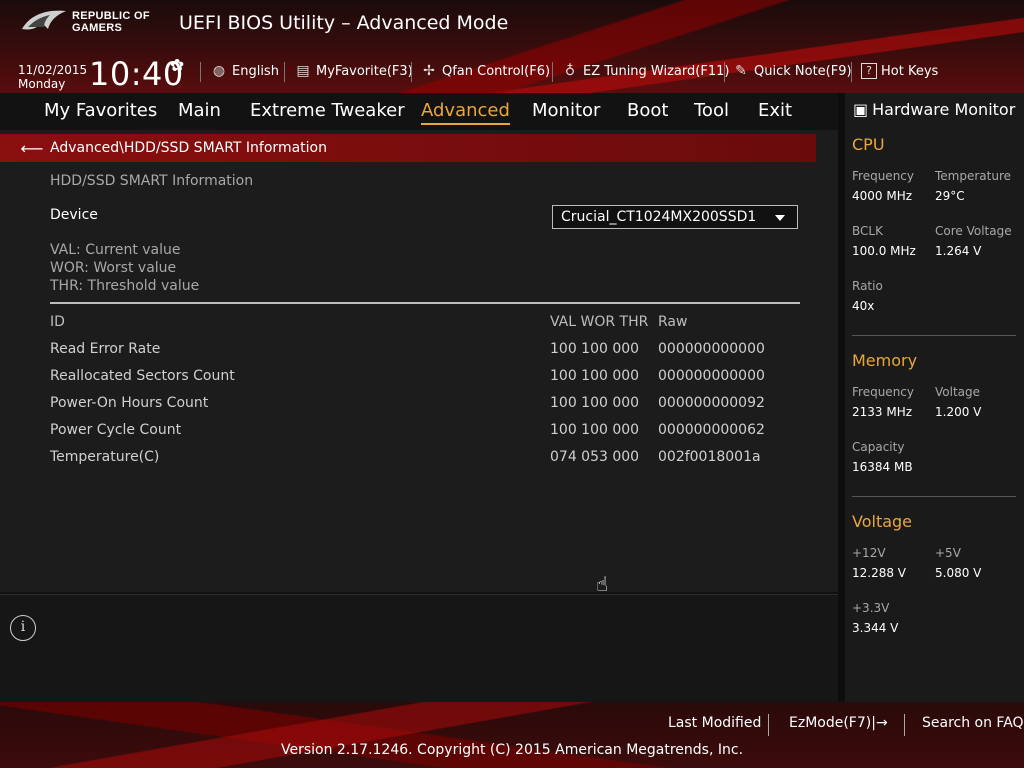 Image resolution: width=1024 pixels, height=768 pixels. What do you see at coordinates (465, 112) in the screenshot?
I see `tab-advanced: Advanced` at bounding box center [465, 112].